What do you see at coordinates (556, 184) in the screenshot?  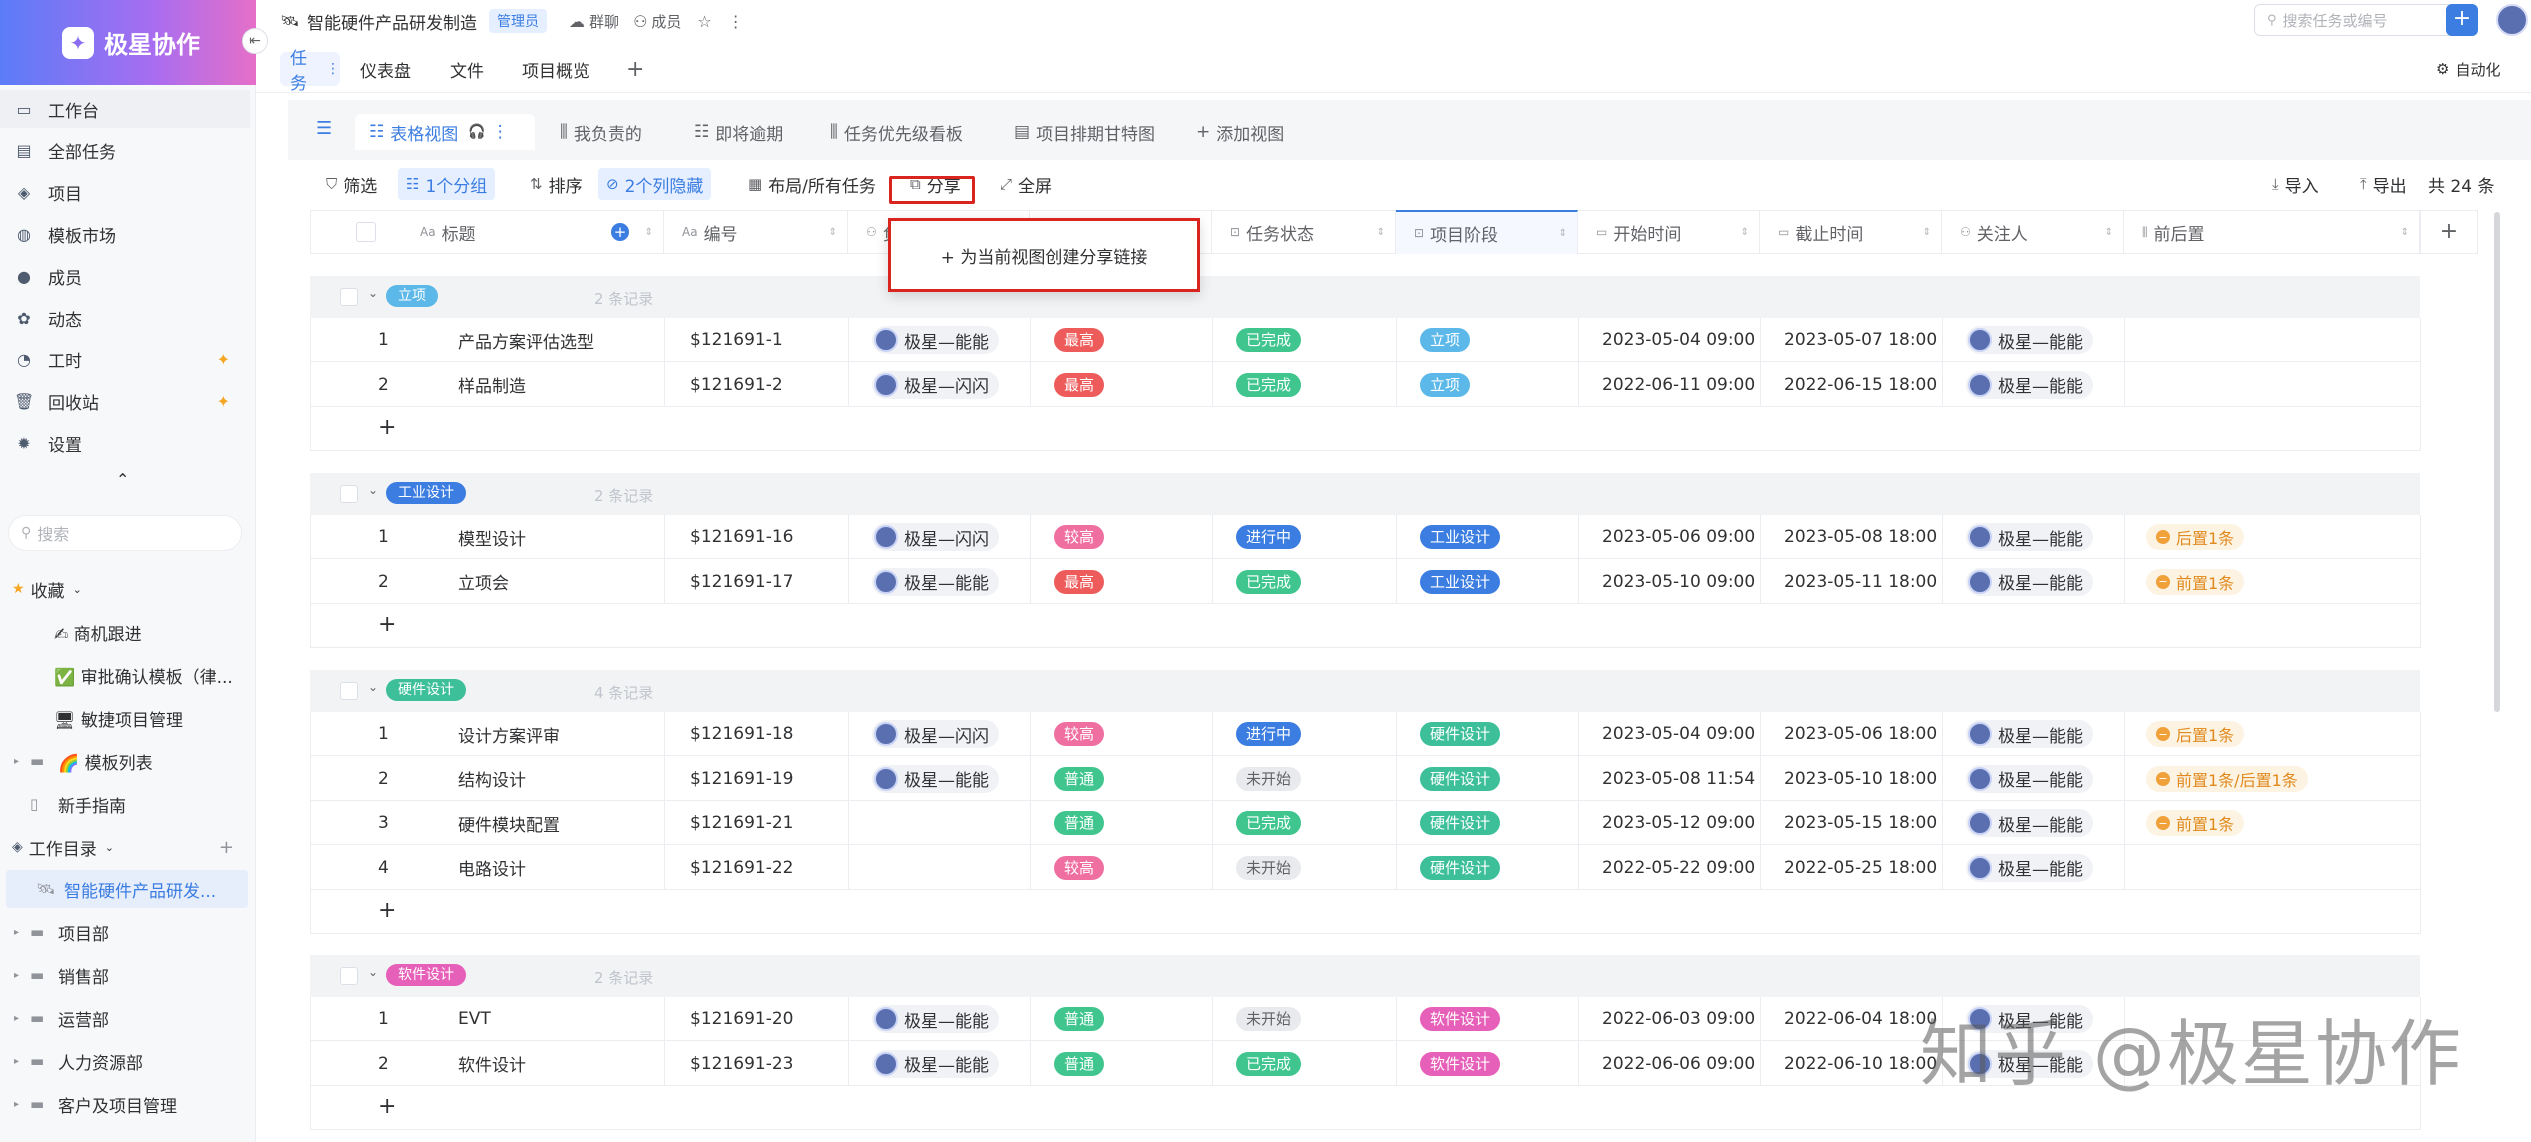 I see `sort-button: ⇅ 排序` at bounding box center [556, 184].